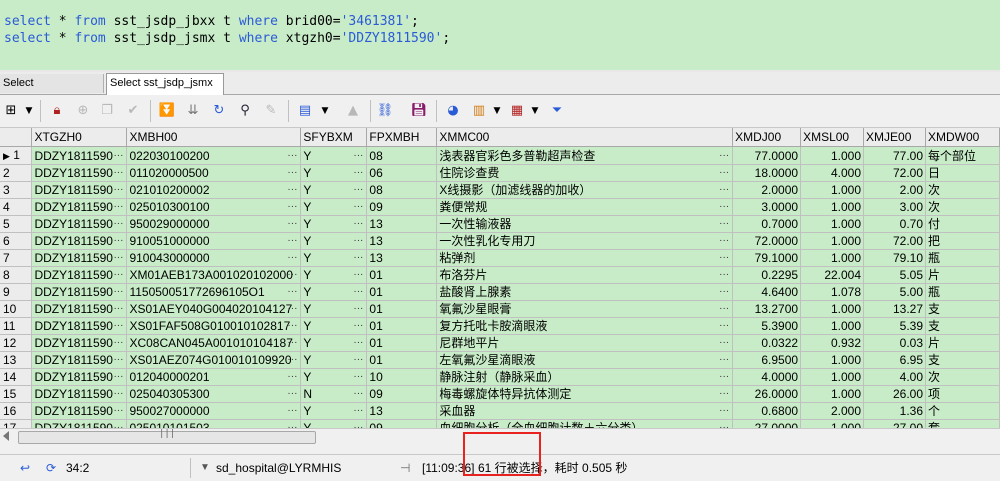 Image resolution: width=1000 pixels, height=481 pixels. I want to click on table-cell: ··· 115050051772696105O1, so click(214, 292).